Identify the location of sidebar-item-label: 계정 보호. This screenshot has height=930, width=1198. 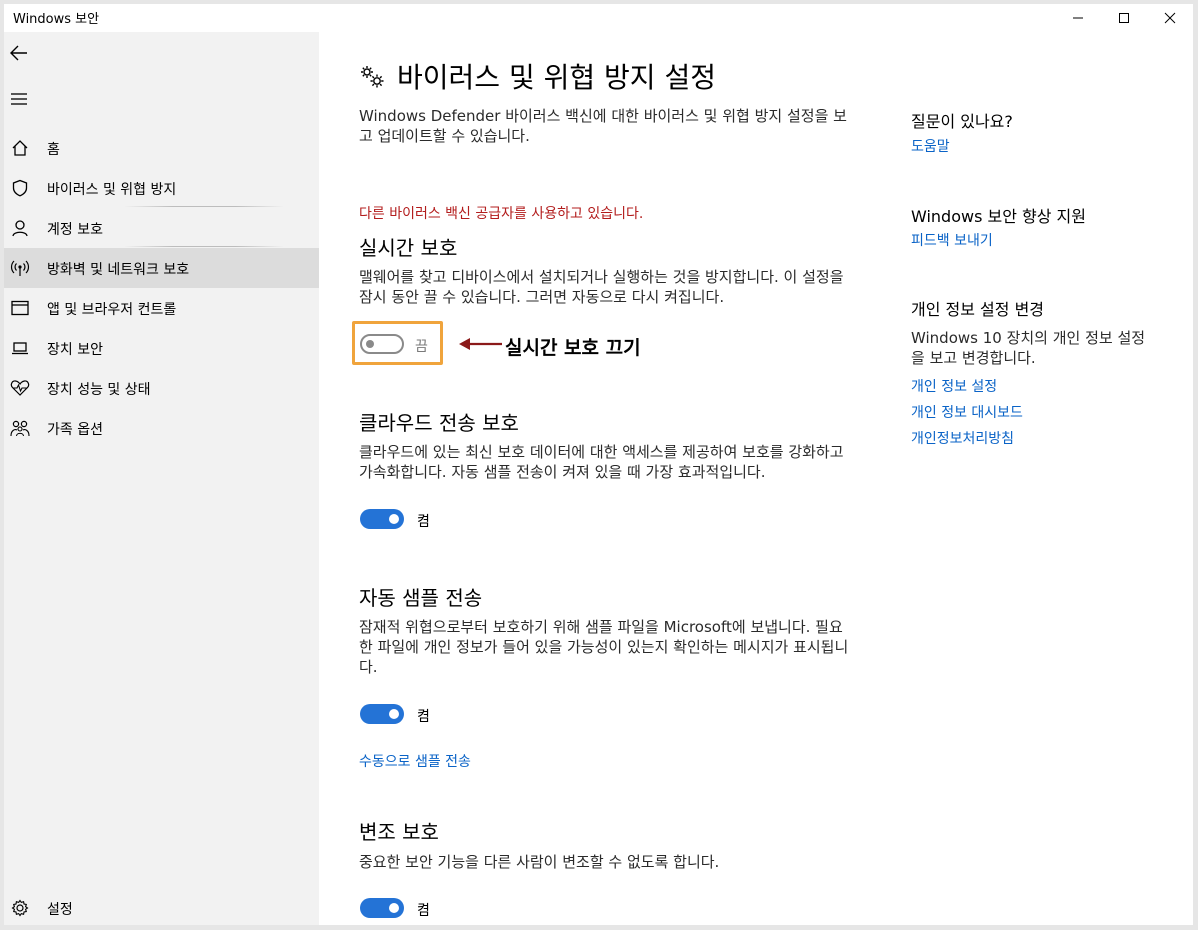
(75, 230).